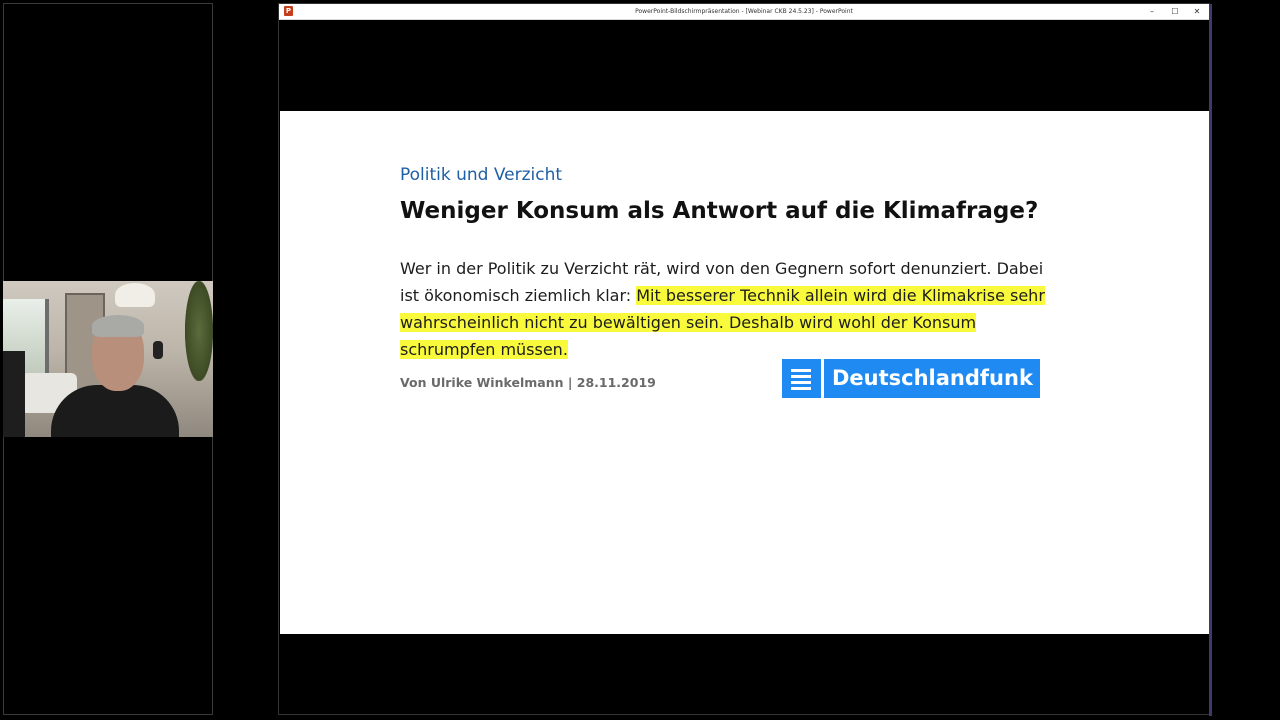  I want to click on presenter-headset, so click(158, 350).